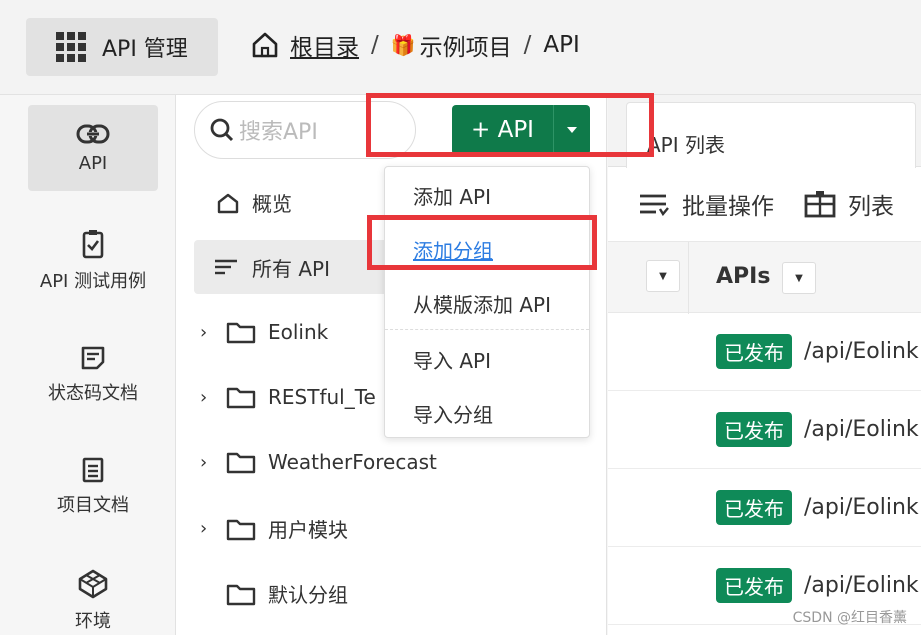 Image resolution: width=921 pixels, height=635 pixels. I want to click on list-settings-button: 列表, so click(849, 204).